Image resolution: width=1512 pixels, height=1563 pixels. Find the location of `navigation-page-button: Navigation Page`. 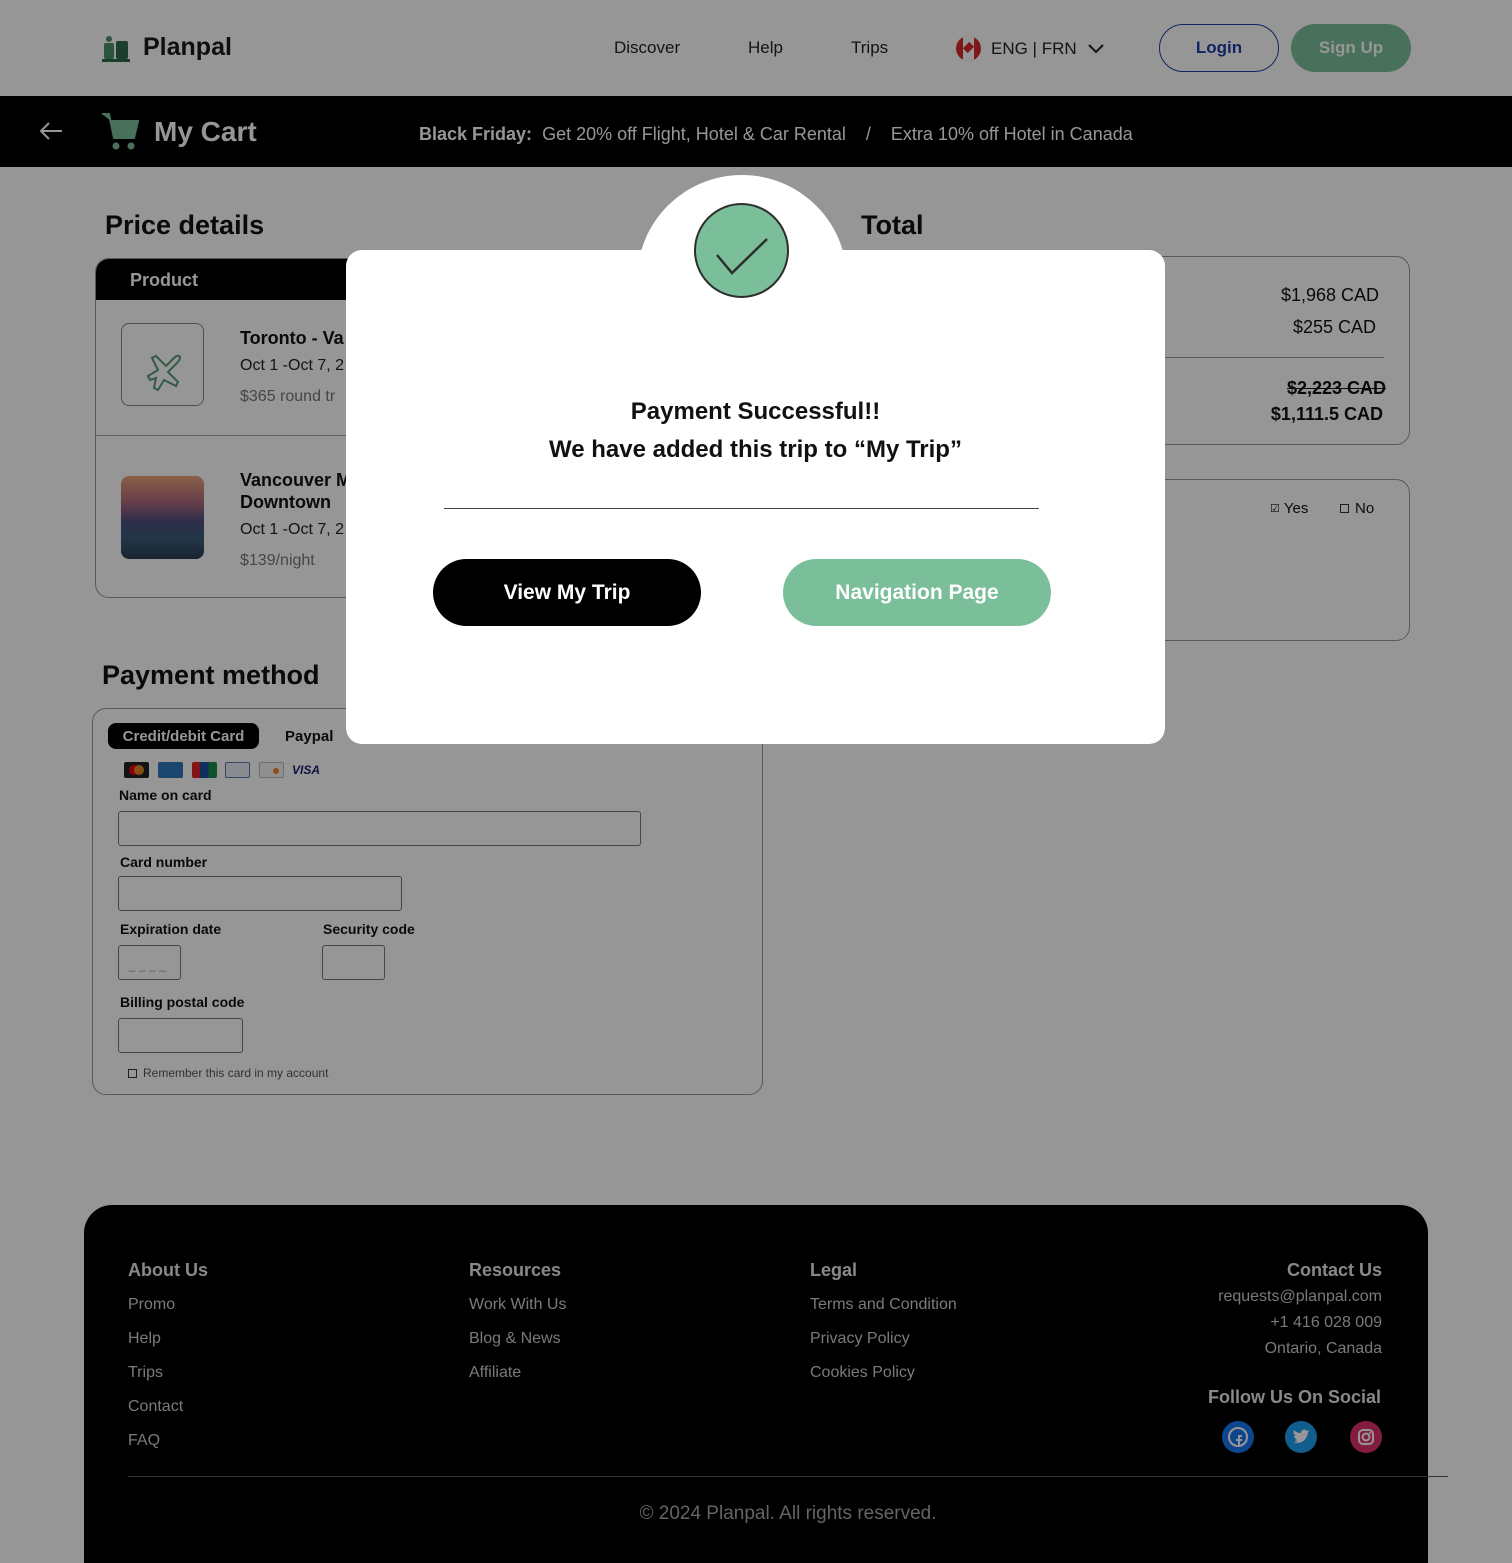

navigation-page-button: Navigation Page is located at coordinates (917, 592).